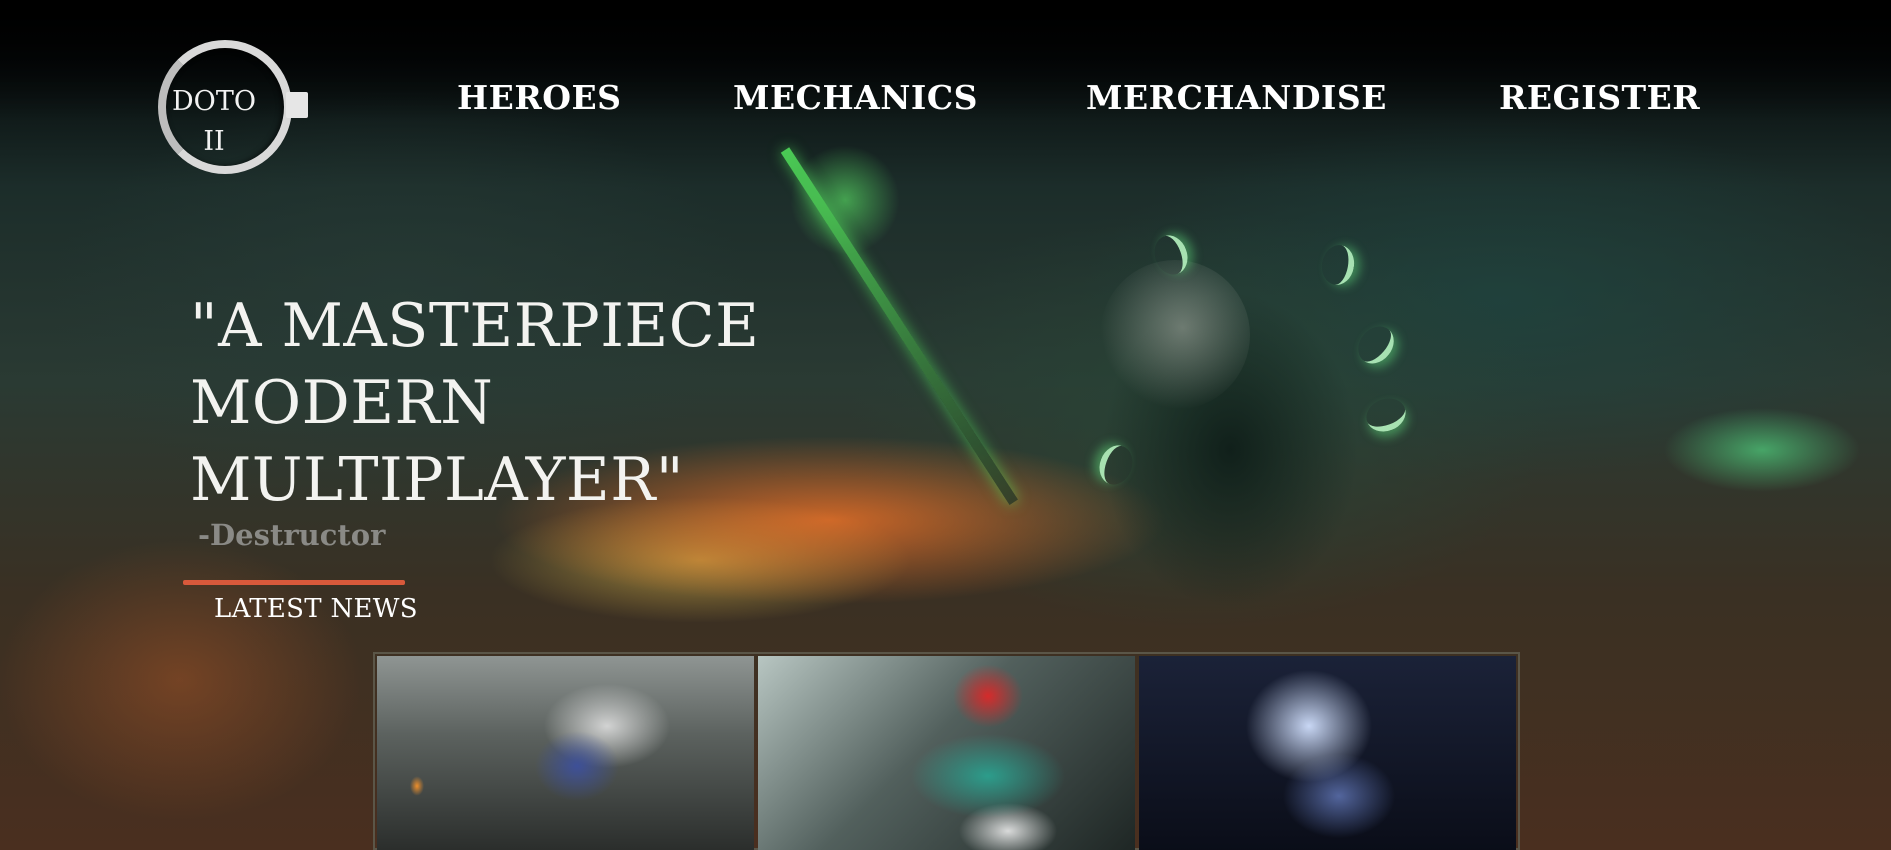  I want to click on hero-quote-line: MULTIPLAYER", so click(437, 480).